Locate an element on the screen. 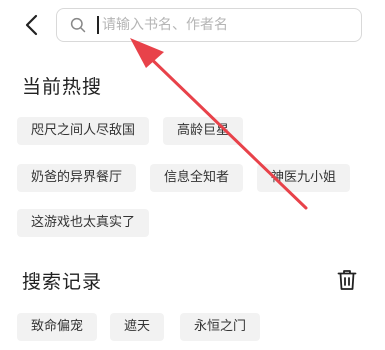 This screenshot has width=385, height=350. clear-history-button is located at coordinates (347, 280).